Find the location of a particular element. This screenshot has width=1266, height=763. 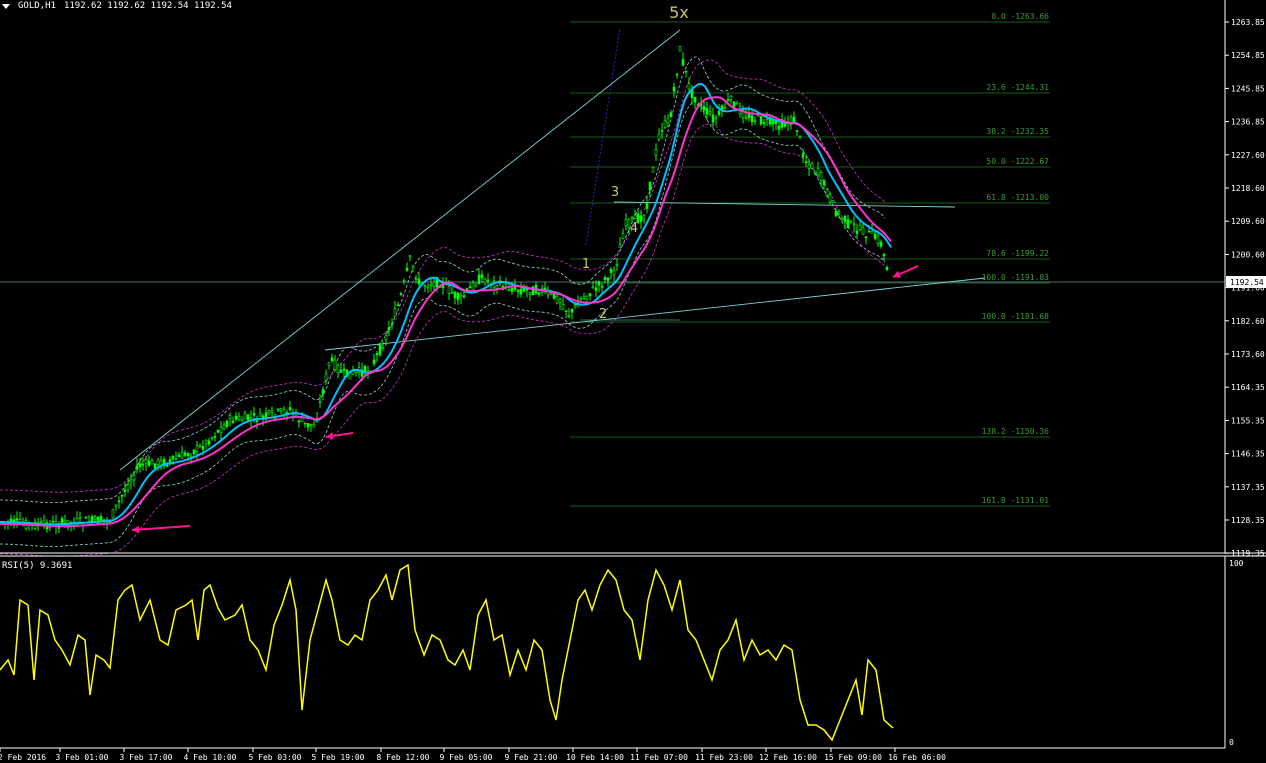

price-tick-label: 1245.85 is located at coordinates (1248, 88).